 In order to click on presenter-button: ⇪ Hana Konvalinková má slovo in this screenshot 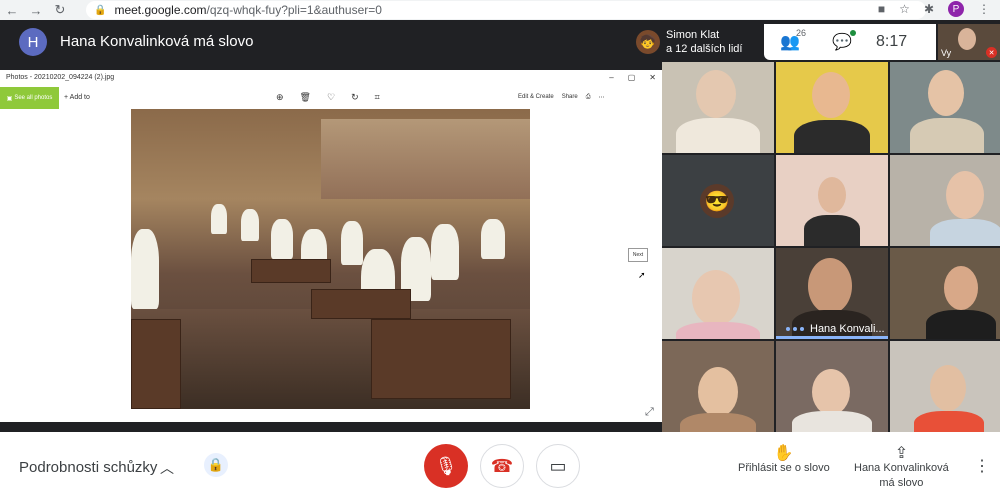, I will do `click(901, 468)`.